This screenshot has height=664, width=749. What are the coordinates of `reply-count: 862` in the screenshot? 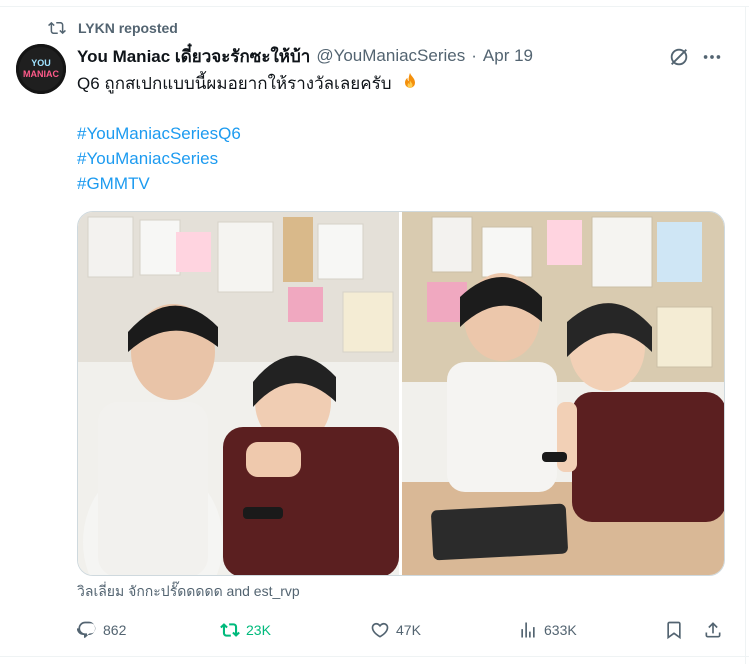 It's located at (115, 630).